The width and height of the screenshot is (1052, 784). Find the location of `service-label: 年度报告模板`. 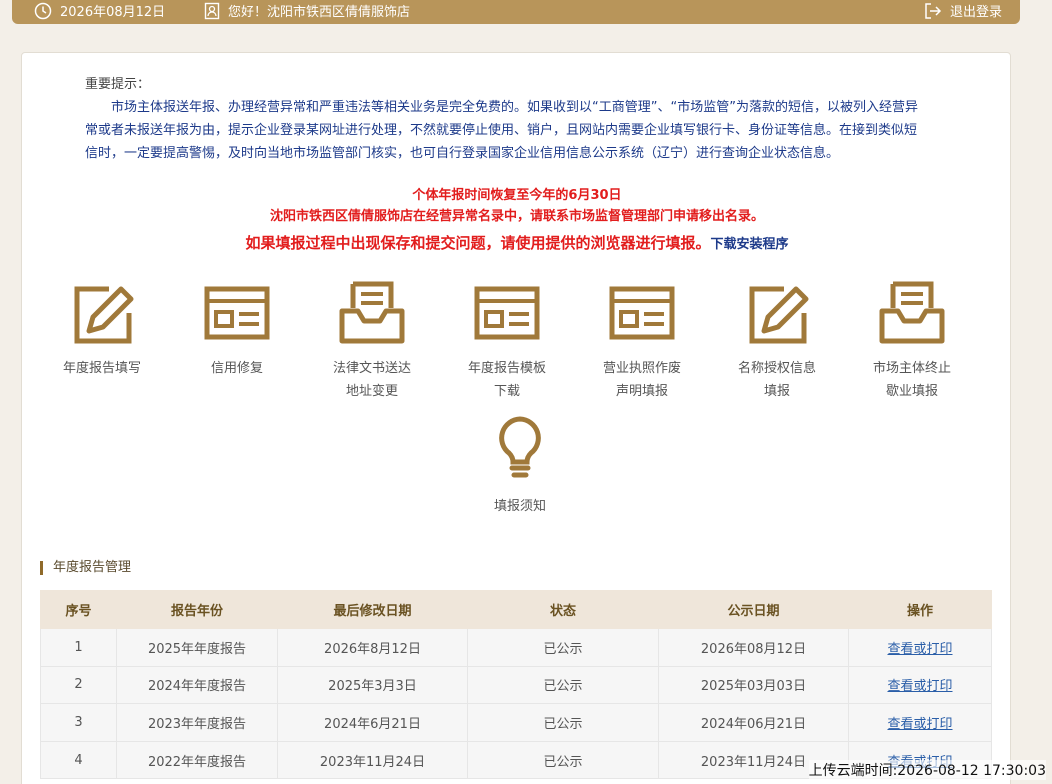

service-label: 年度报告模板 is located at coordinates (506, 368).